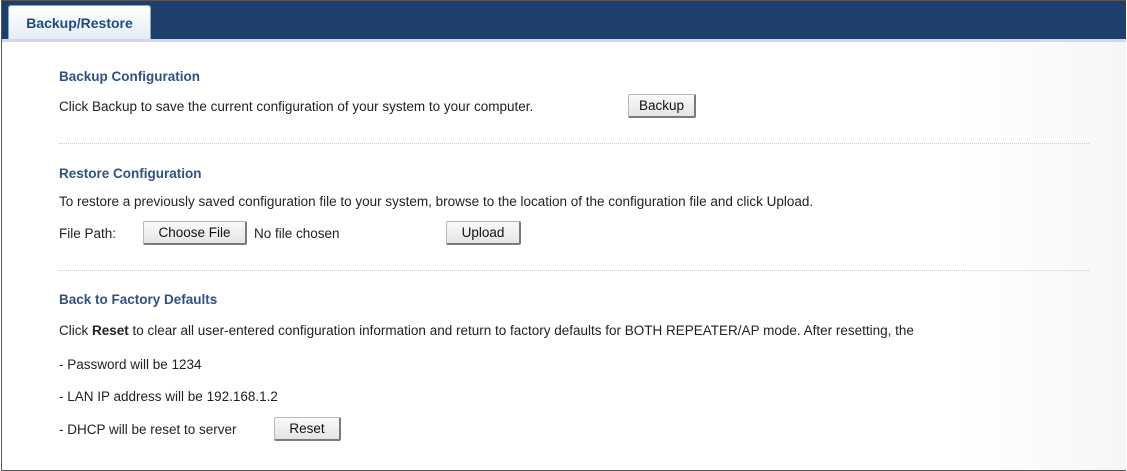 The height and width of the screenshot is (471, 1127). What do you see at coordinates (130, 364) in the screenshot?
I see `password-info: - Password will be 1234` at bounding box center [130, 364].